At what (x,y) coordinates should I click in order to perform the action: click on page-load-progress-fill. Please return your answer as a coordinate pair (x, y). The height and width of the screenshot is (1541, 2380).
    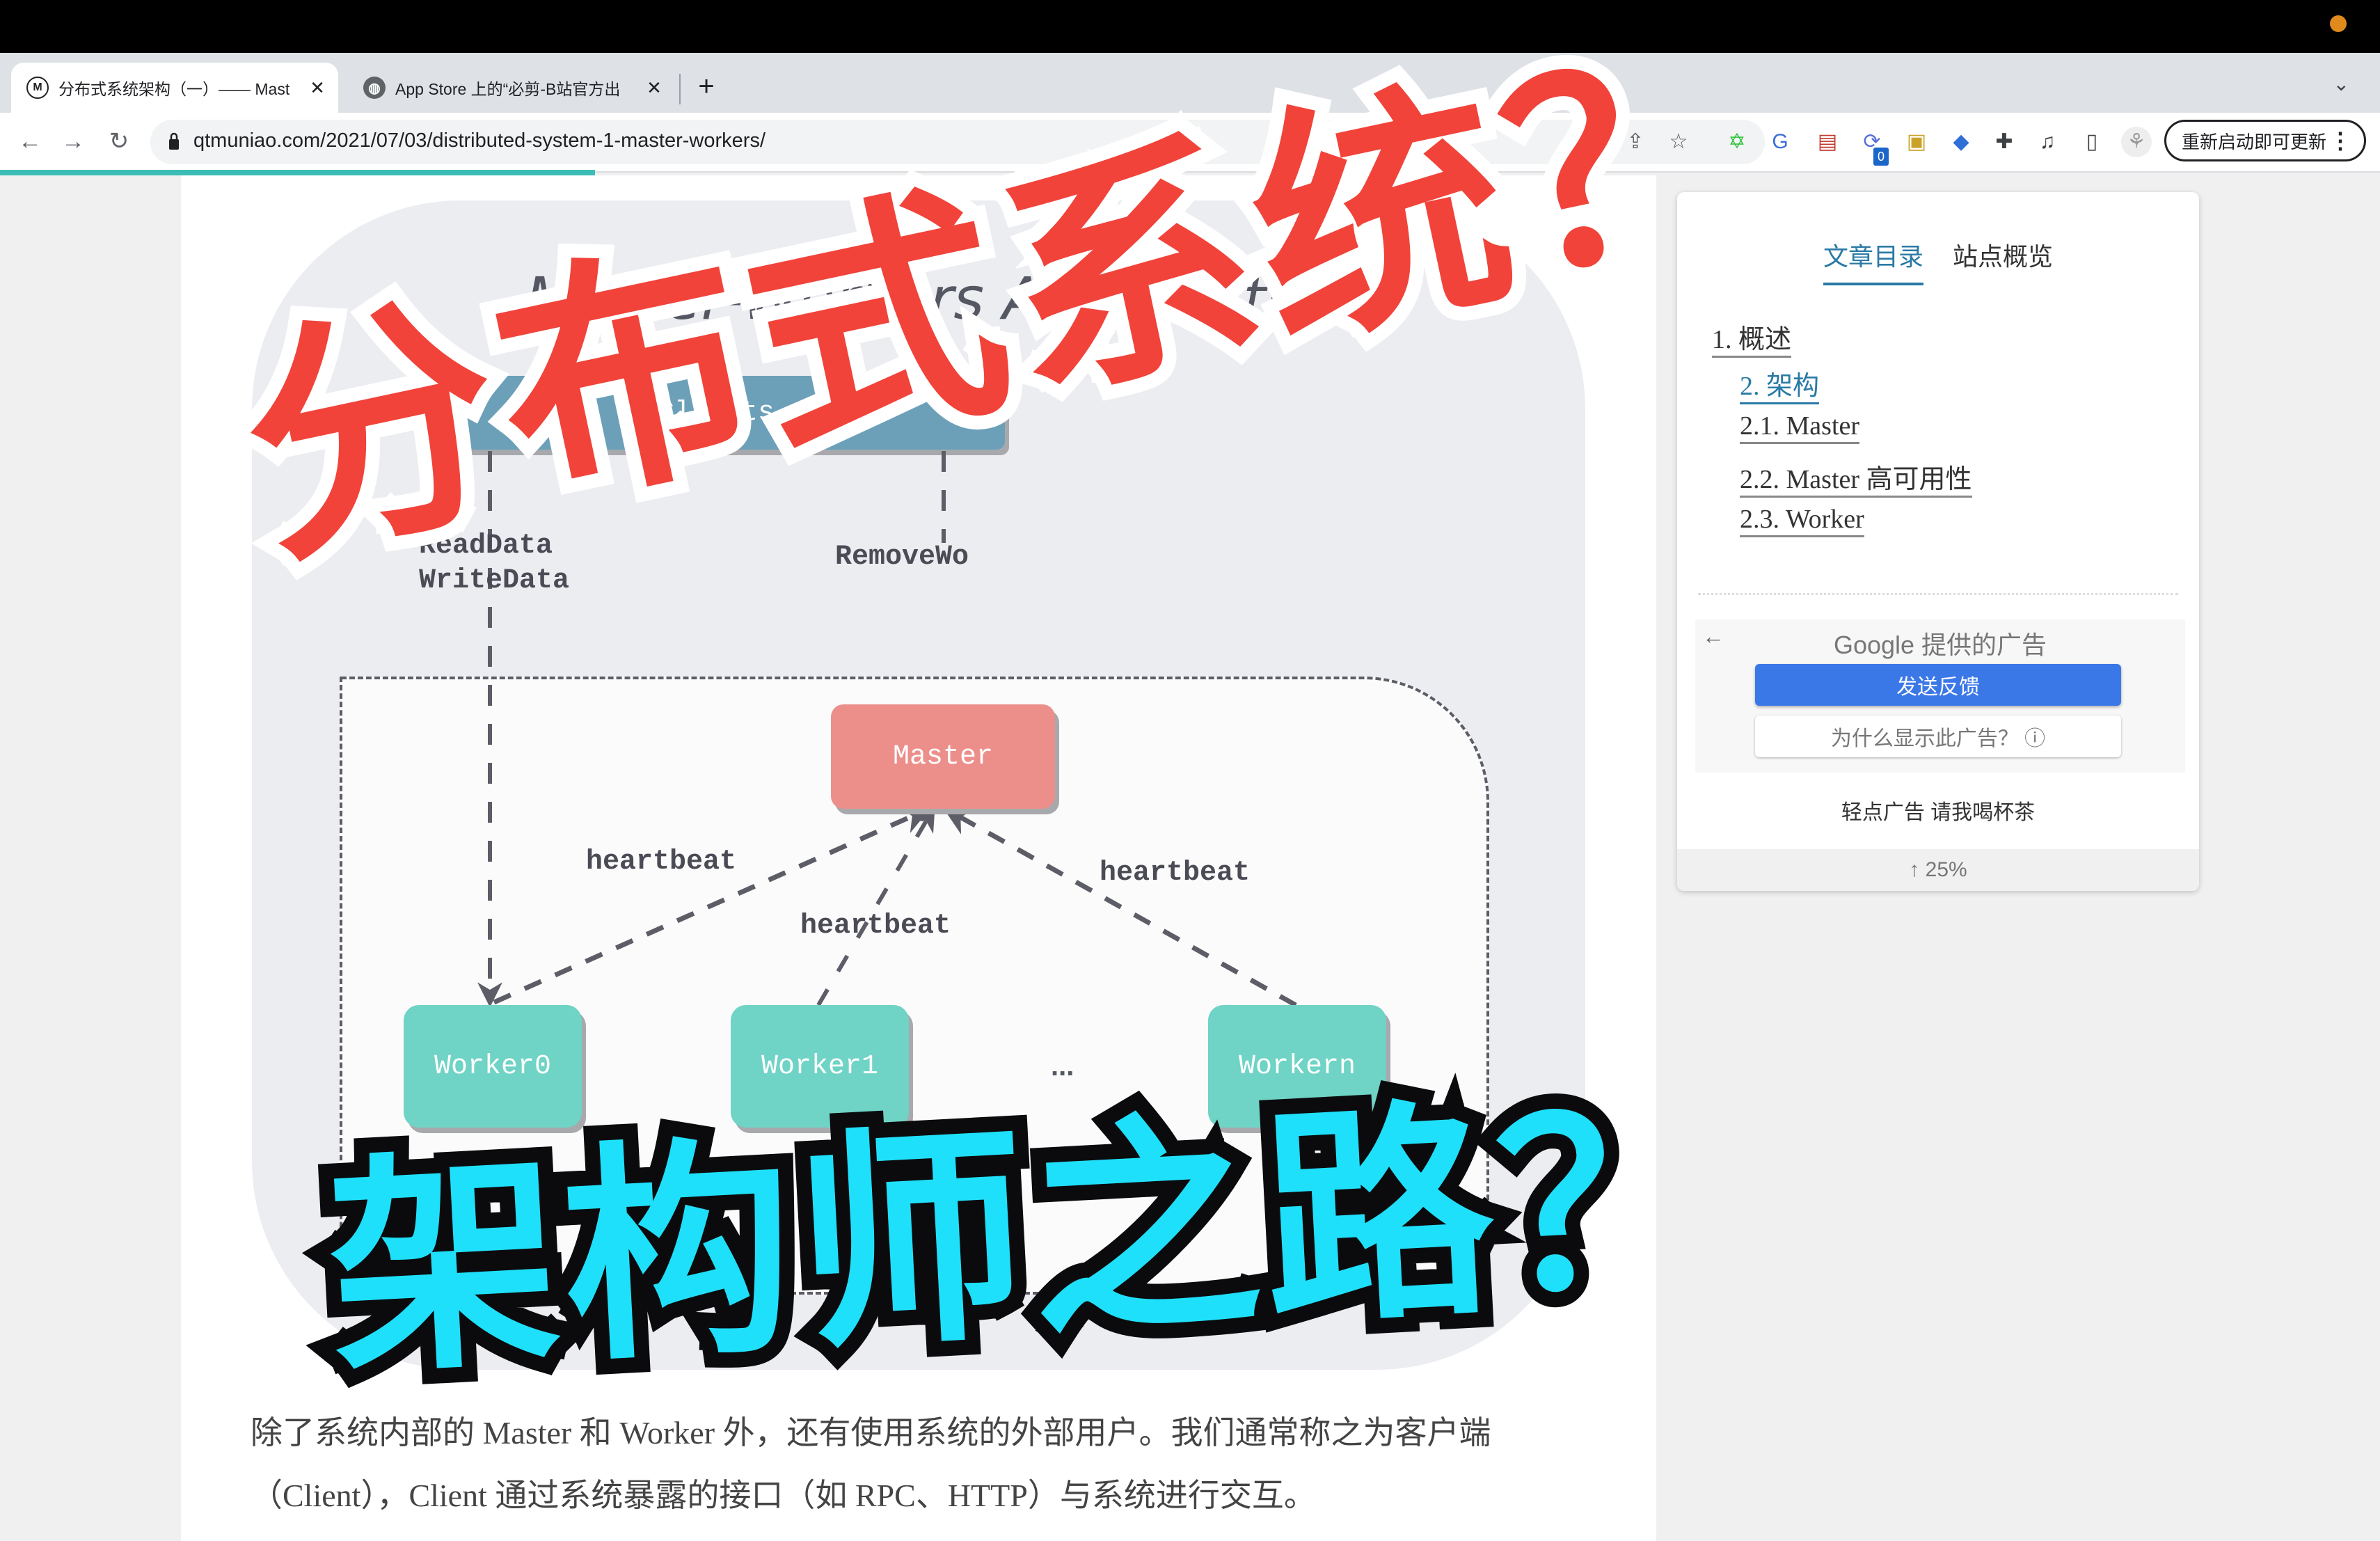
    Looking at the image, I should click on (297, 172).